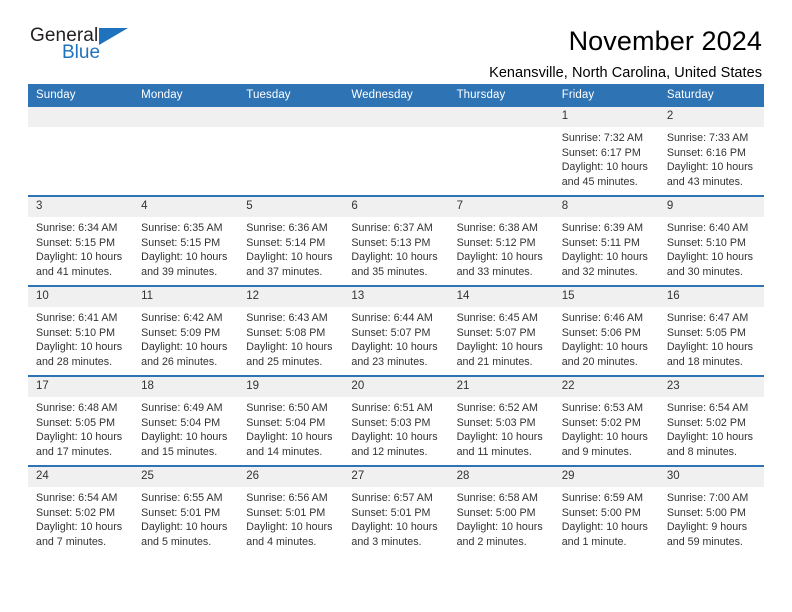 Image resolution: width=792 pixels, height=612 pixels. I want to click on daylight-duration: Daylight: 10 hours and 26 minutes., so click(184, 354).